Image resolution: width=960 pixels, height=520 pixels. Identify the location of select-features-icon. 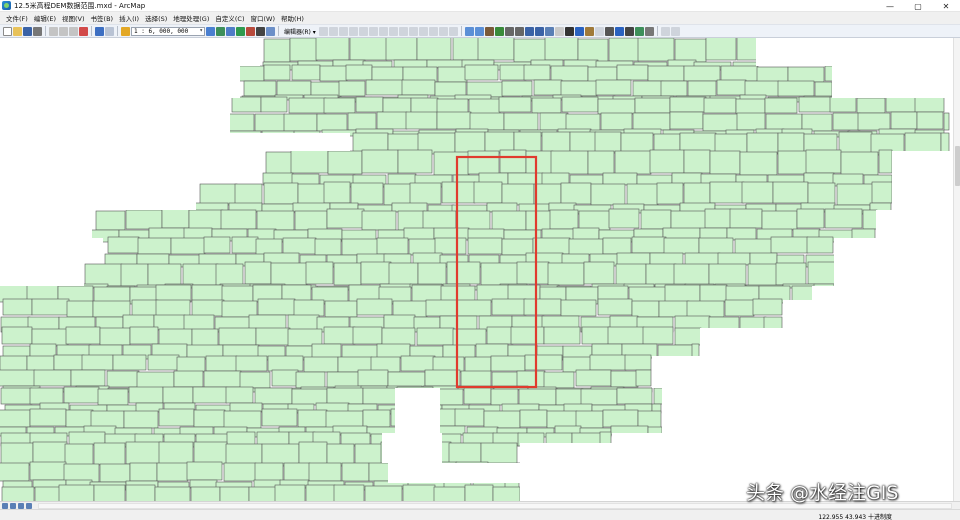
(549, 31).